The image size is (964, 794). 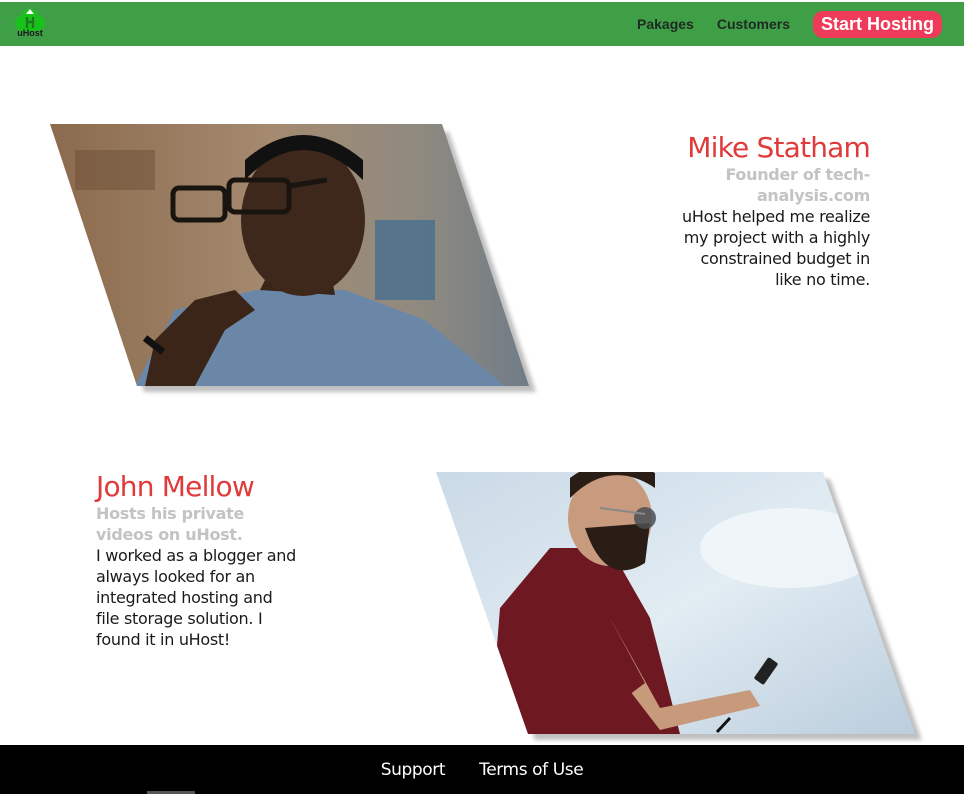 I want to click on nav-link-customers: Customers, so click(x=753, y=24).